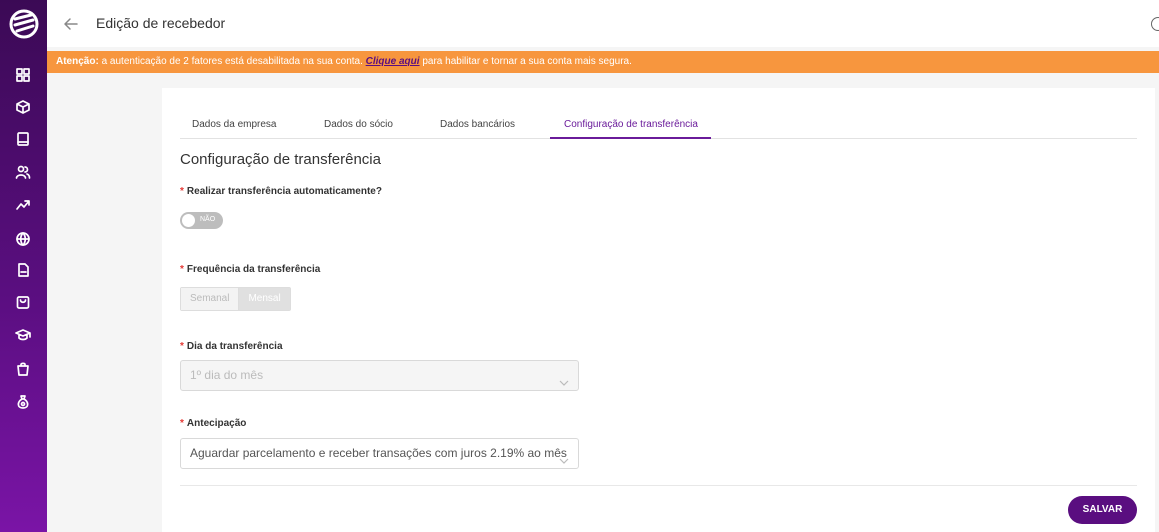 This screenshot has width=1159, height=532. Describe the element at coordinates (23, 335) in the screenshot. I see `graduation-cap-icon` at that location.